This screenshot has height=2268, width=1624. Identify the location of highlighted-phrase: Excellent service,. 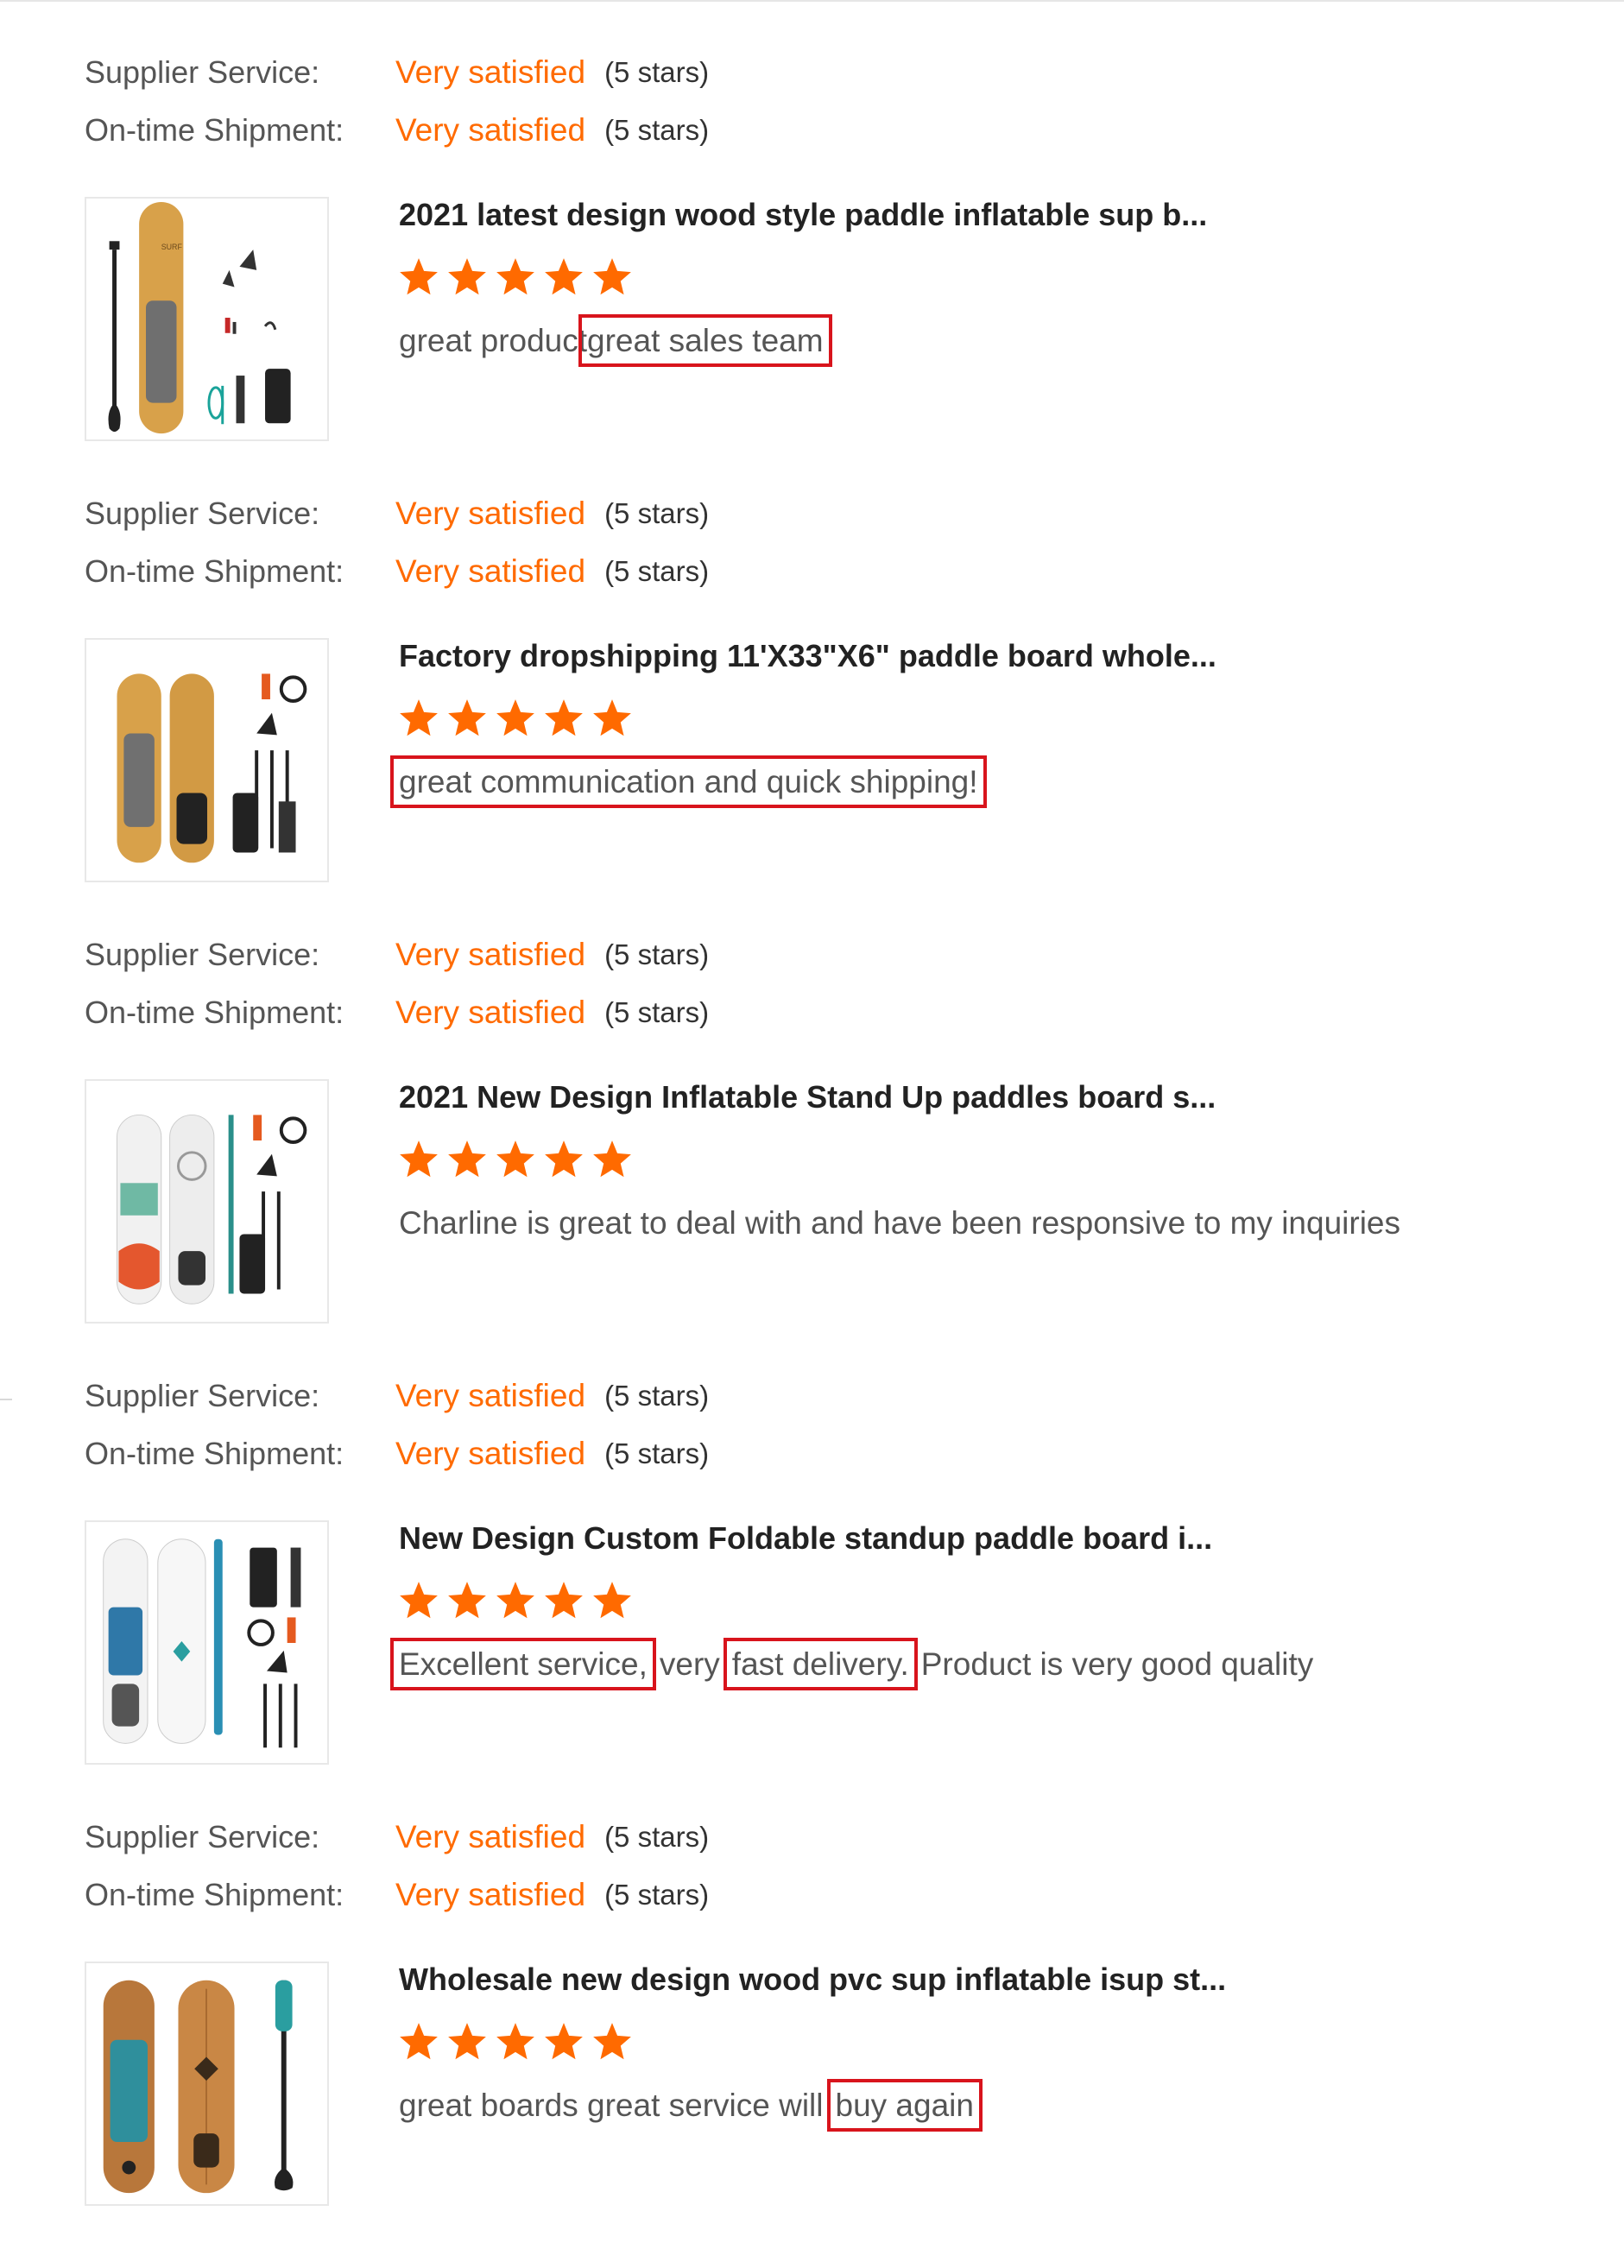
(523, 1664).